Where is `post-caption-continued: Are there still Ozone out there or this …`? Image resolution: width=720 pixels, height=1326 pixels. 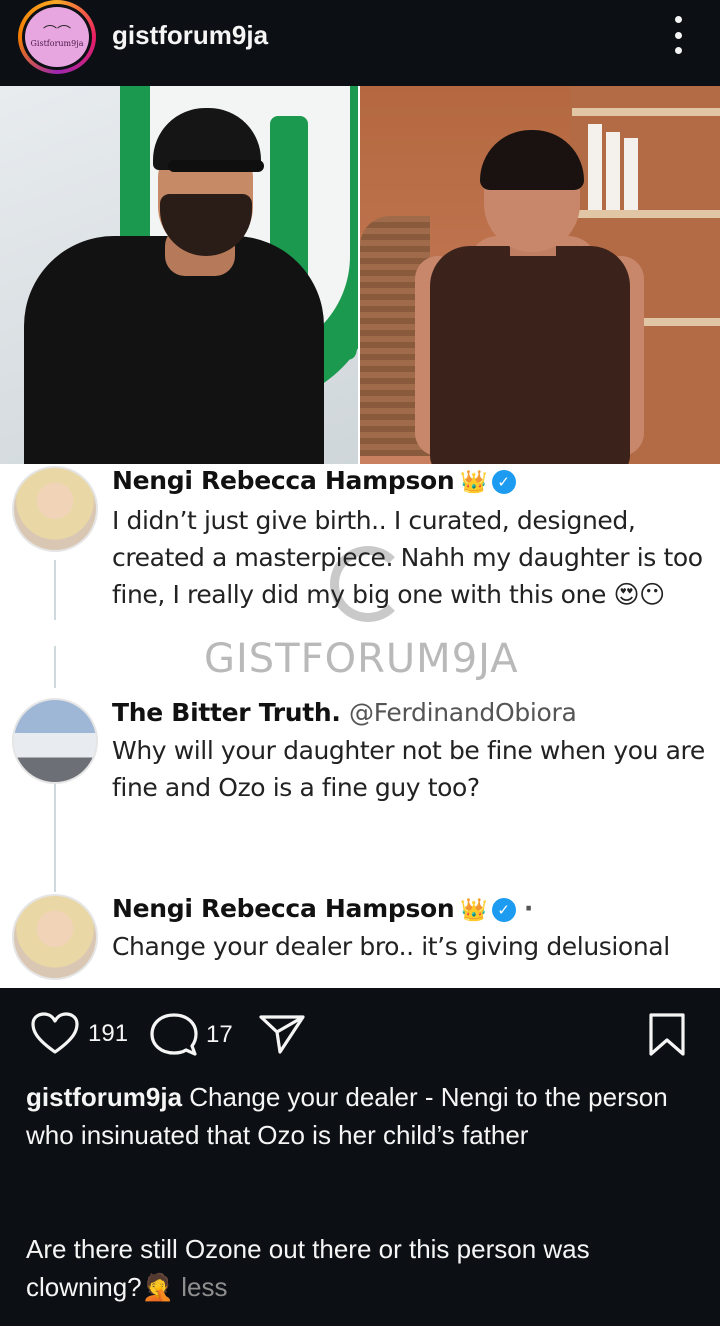
post-caption-continued: Are there still Ozone out there or this … is located at coordinates (361, 1268).